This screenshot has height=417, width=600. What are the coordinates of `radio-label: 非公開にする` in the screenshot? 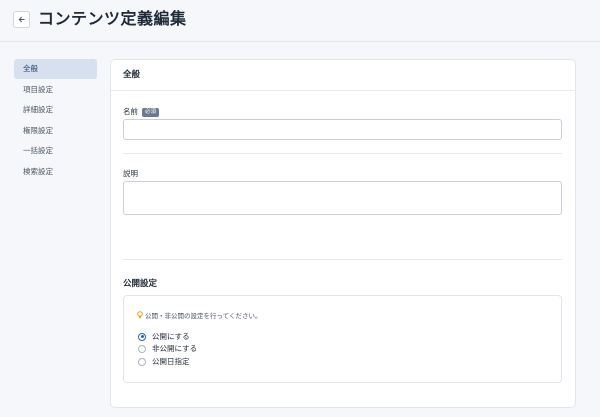 It's located at (175, 348).